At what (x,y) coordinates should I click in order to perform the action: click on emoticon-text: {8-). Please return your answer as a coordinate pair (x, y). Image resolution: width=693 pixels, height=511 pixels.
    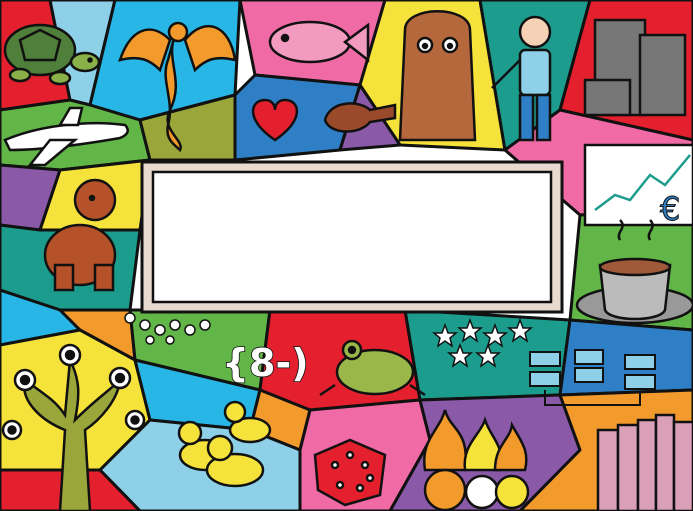
    Looking at the image, I should click on (265, 363).